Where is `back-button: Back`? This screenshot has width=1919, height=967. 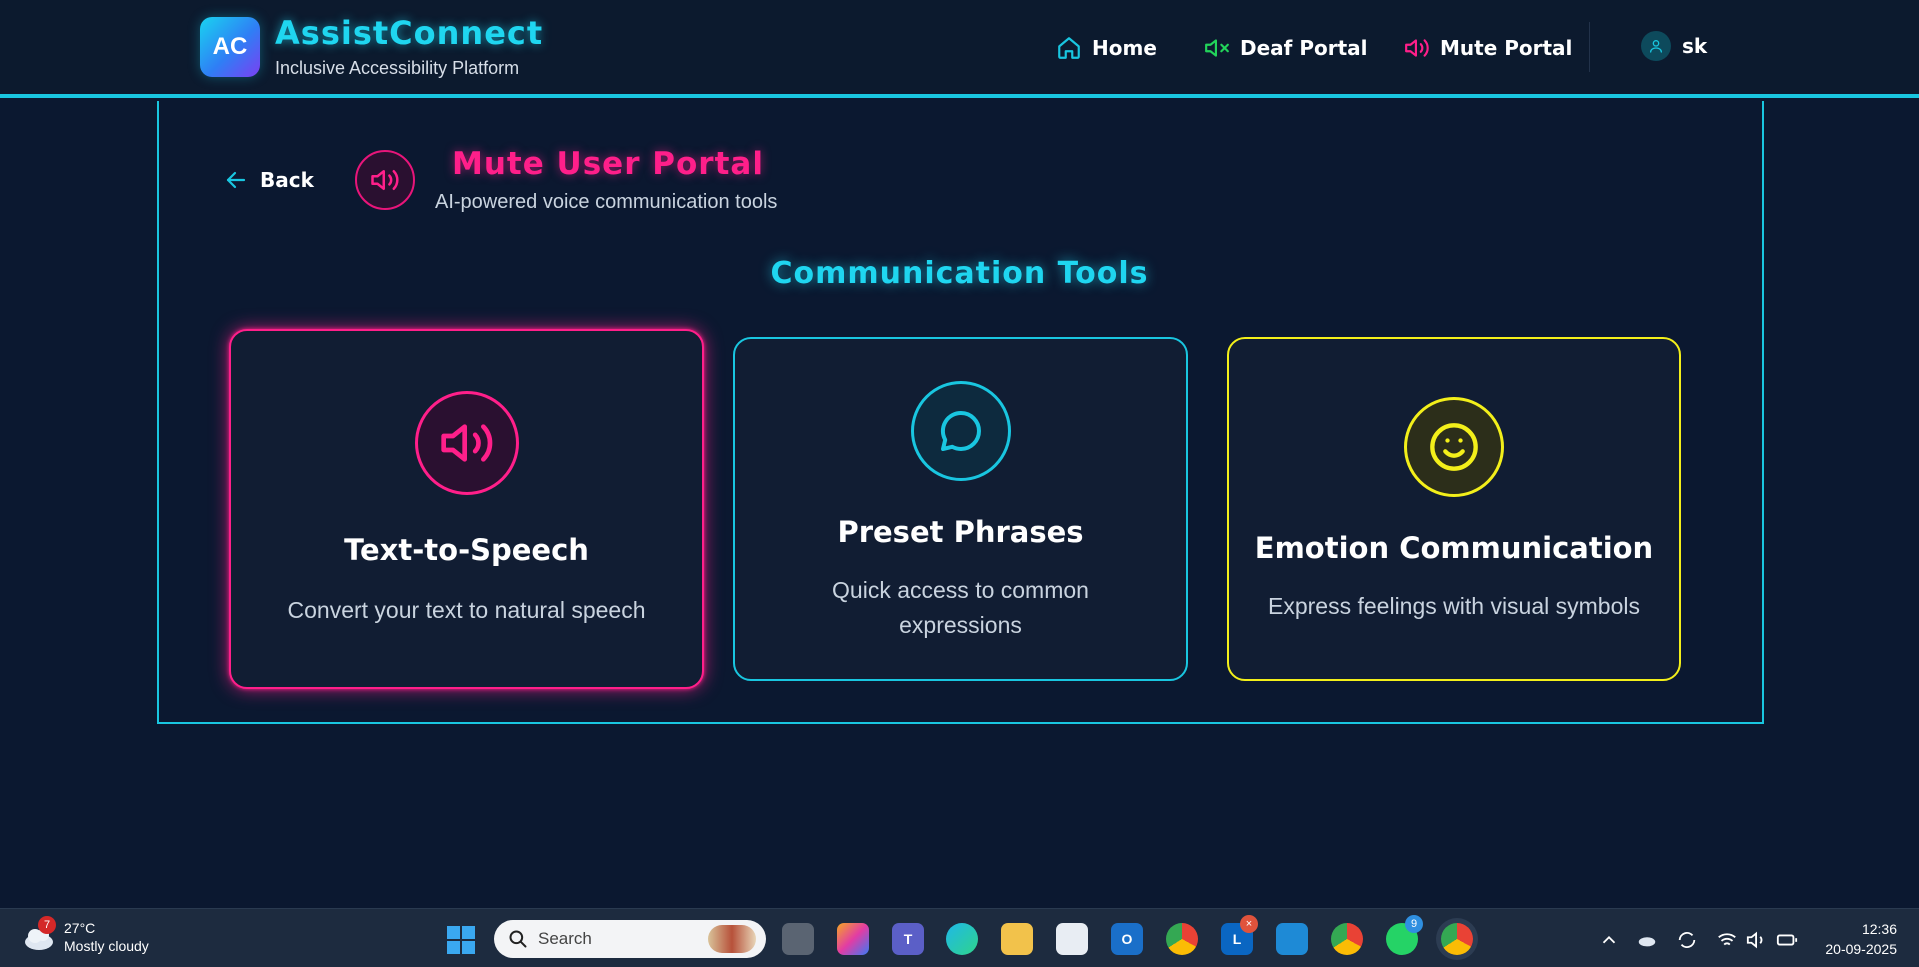 back-button: Back is located at coordinates (269, 180).